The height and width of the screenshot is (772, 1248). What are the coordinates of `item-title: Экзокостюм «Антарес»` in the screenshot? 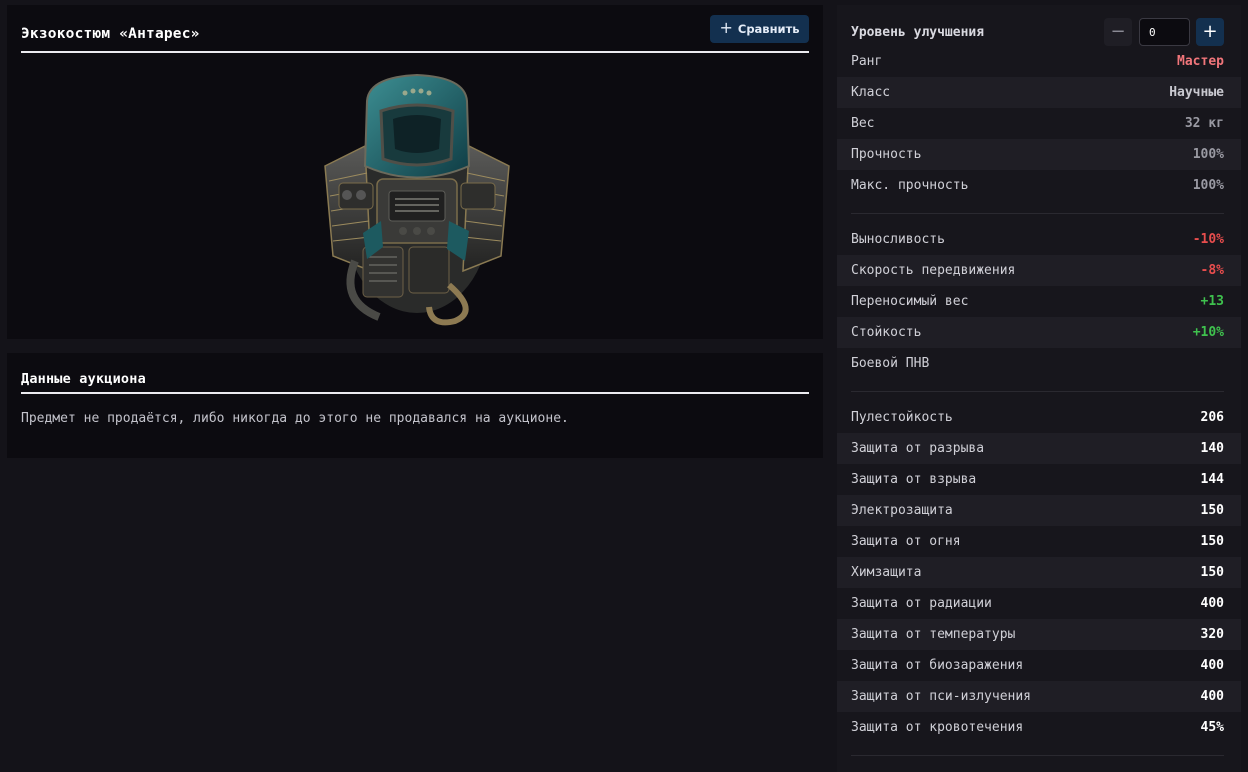 It's located at (110, 34).